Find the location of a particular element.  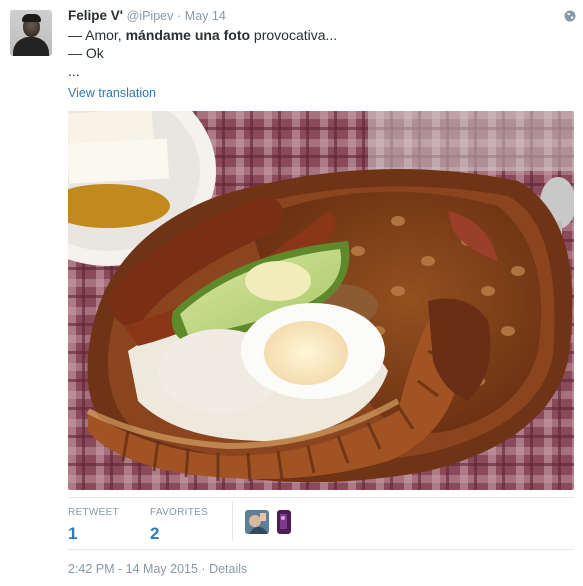

favorites-count: 2 is located at coordinates (179, 534).